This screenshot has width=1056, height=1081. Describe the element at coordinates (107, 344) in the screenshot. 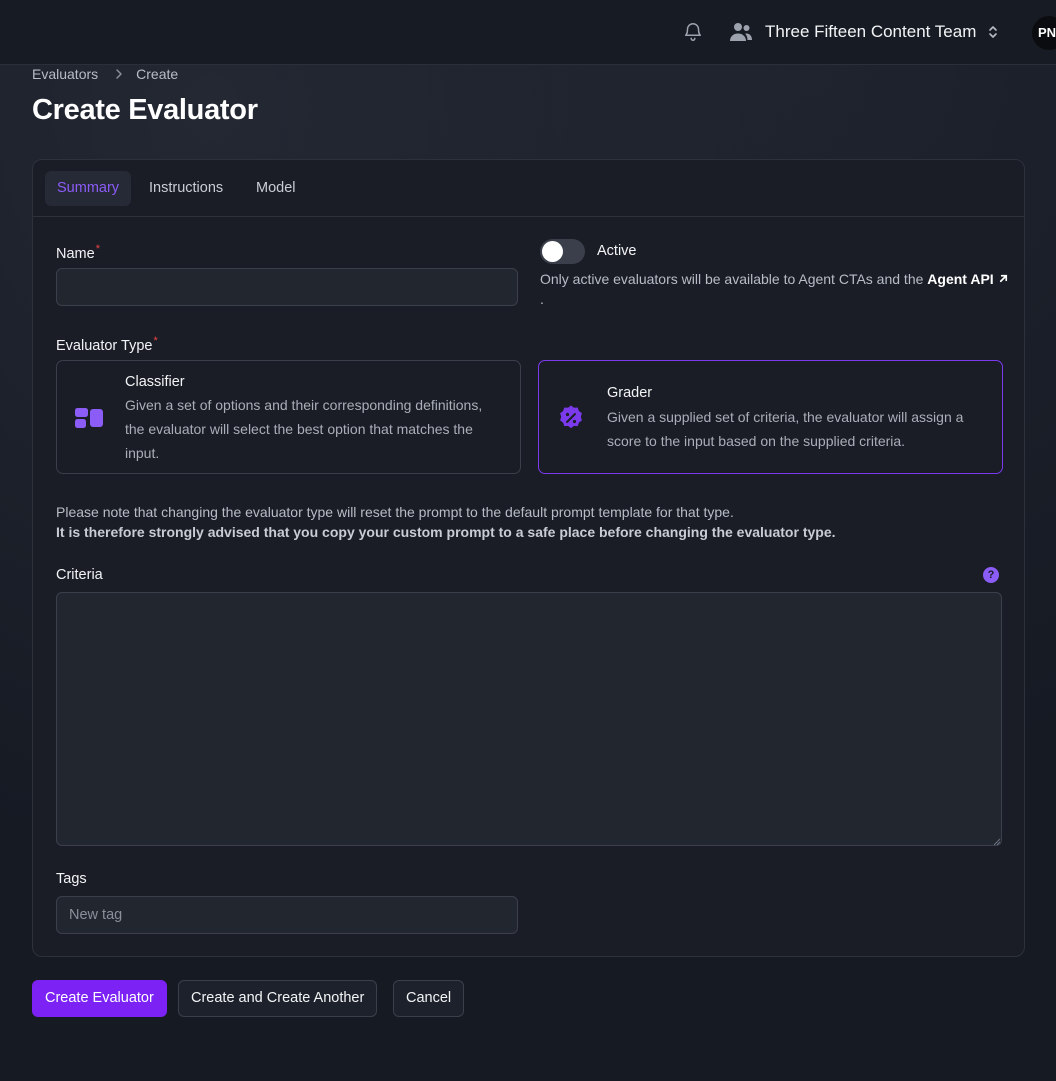

I see `evaluator-type-label: Evaluator Type*` at that location.